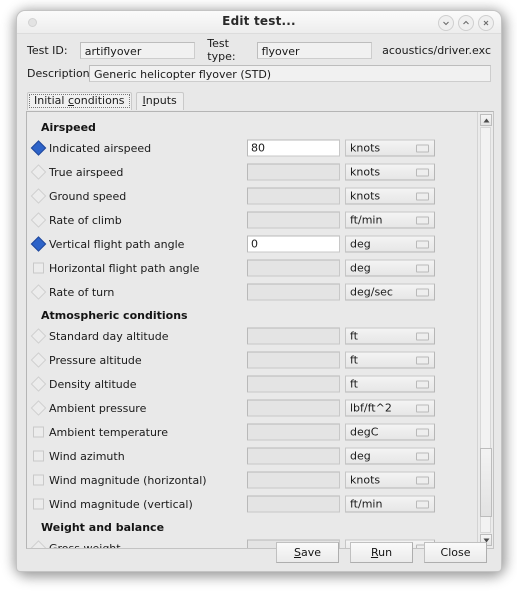 The width and height of the screenshot is (517, 597). I want to click on parameter-row: Pressure altitude ft, so click(252, 360).